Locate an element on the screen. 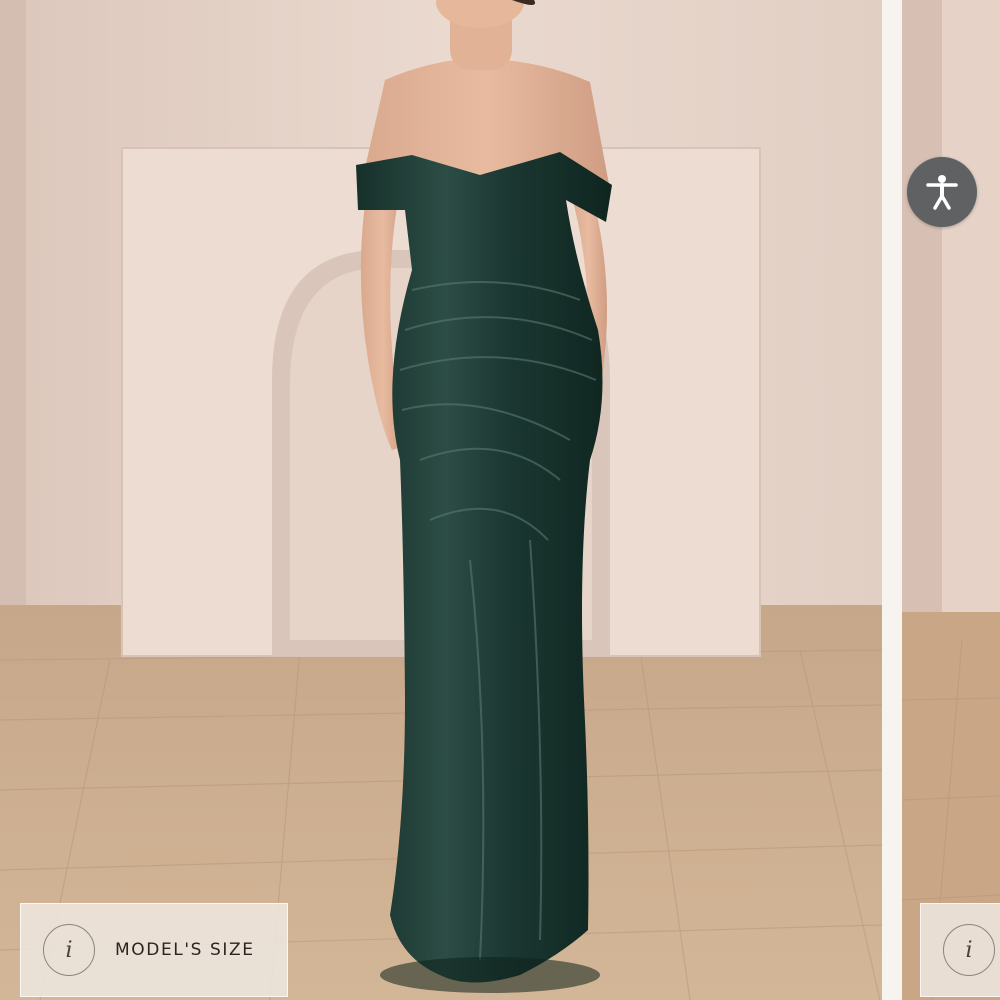 The width and height of the screenshot is (1000, 1000). slide-gutter is located at coordinates (892, 500).